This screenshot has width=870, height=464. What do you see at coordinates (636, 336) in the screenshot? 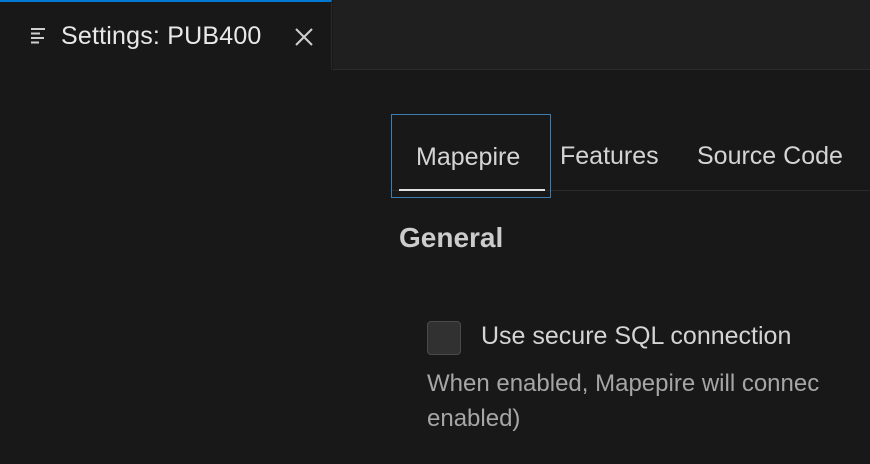
I see `secure-sql-label: Use secure SQL connection` at bounding box center [636, 336].